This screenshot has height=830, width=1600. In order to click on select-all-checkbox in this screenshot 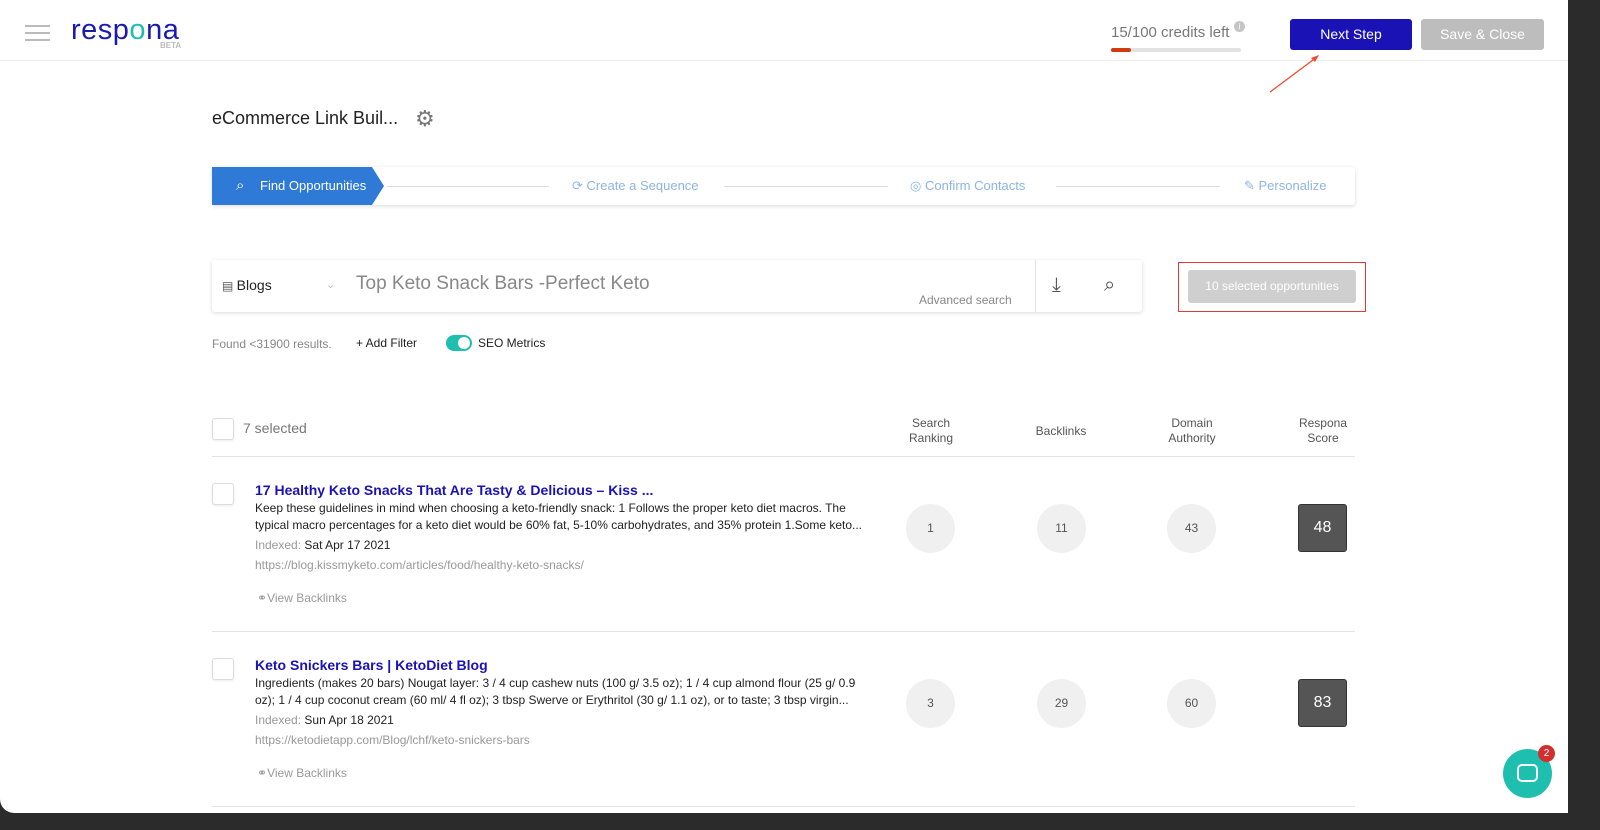, I will do `click(223, 429)`.